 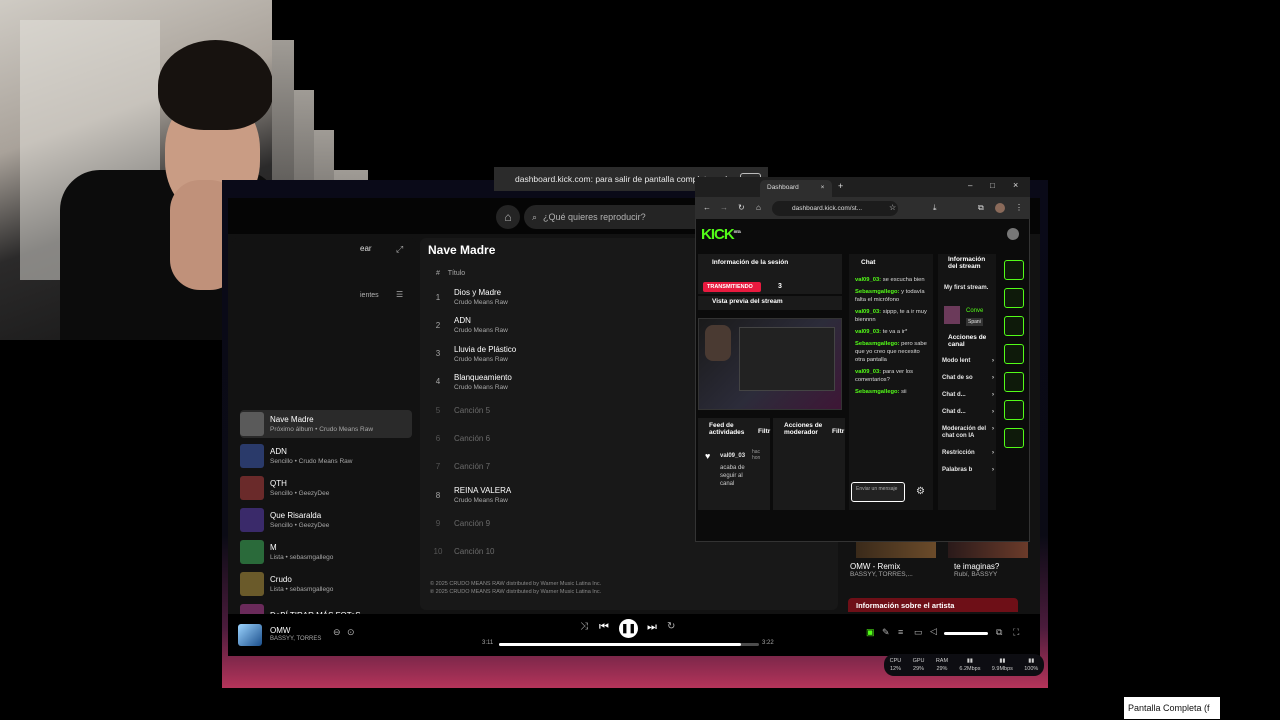 What do you see at coordinates (1019, 207) in the screenshot?
I see `browser-menu-icon: ⋮` at bounding box center [1019, 207].